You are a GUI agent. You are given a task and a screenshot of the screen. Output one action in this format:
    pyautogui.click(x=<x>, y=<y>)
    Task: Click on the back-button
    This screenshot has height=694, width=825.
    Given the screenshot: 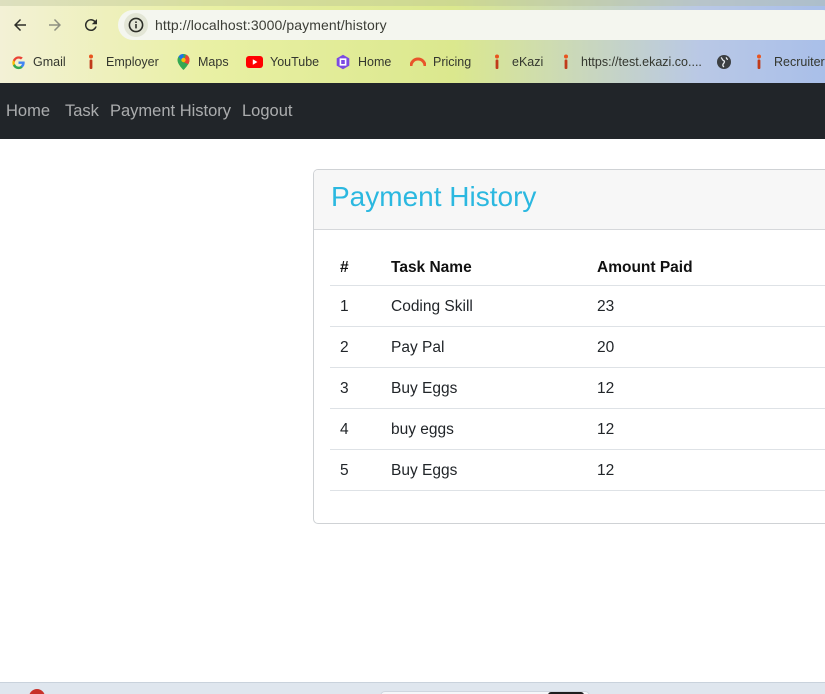 What is the action you would take?
    pyautogui.click(x=20, y=25)
    